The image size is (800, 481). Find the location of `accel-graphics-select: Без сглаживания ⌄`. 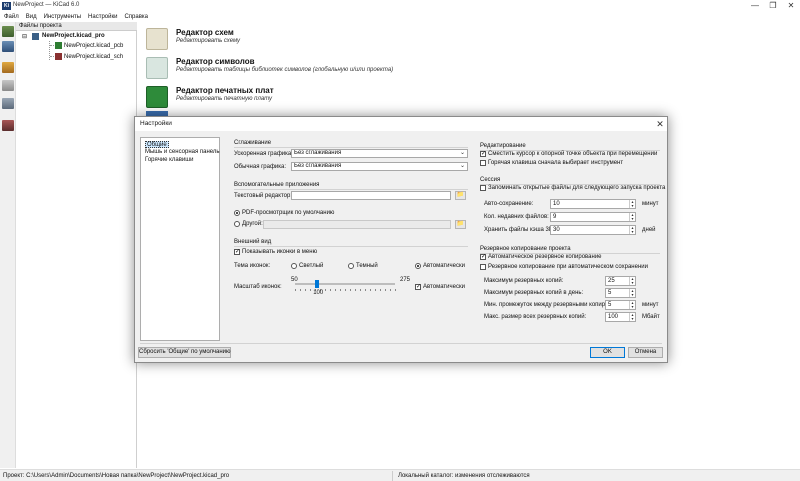

accel-graphics-select: Без сглаживания ⌄ is located at coordinates (379, 153).